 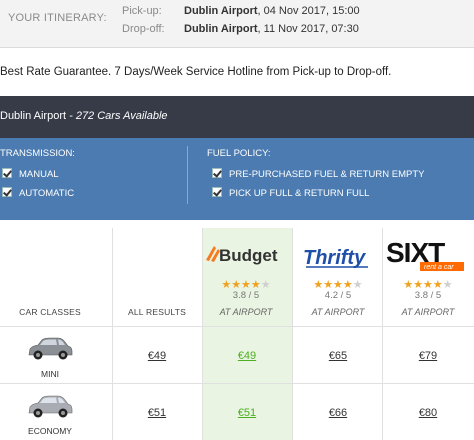 I want to click on sixt-location: AT AIRPORT, so click(x=428, y=312).